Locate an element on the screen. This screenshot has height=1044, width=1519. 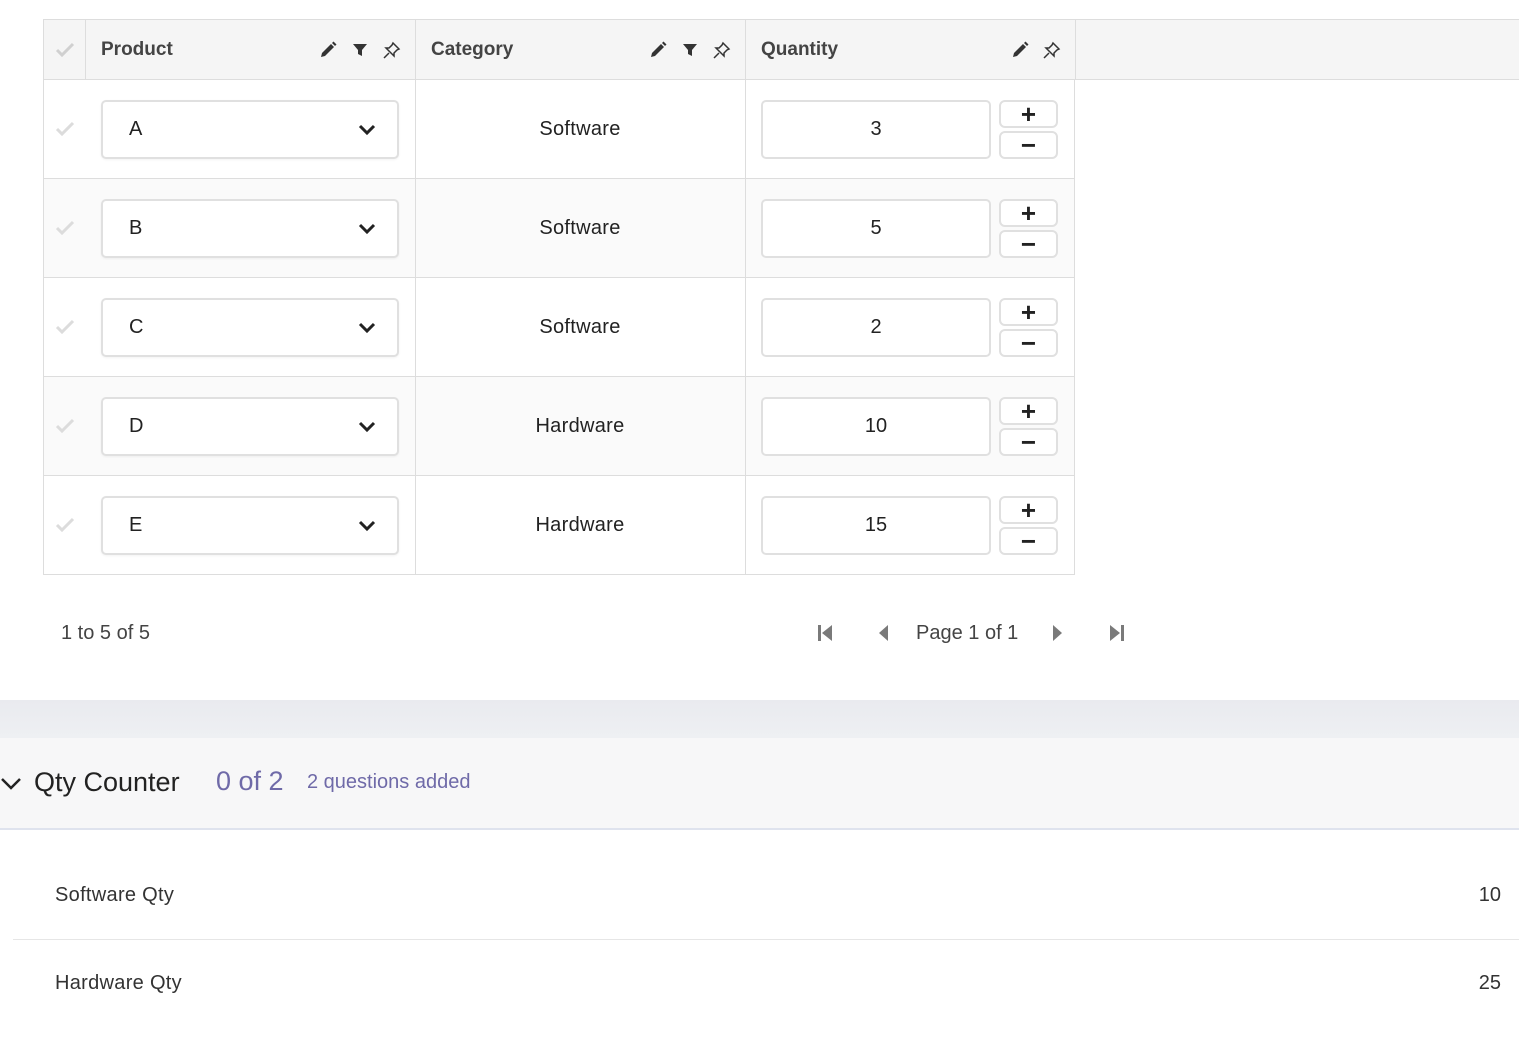
table-row: E Hardware 15 + − is located at coordinates (559, 525).